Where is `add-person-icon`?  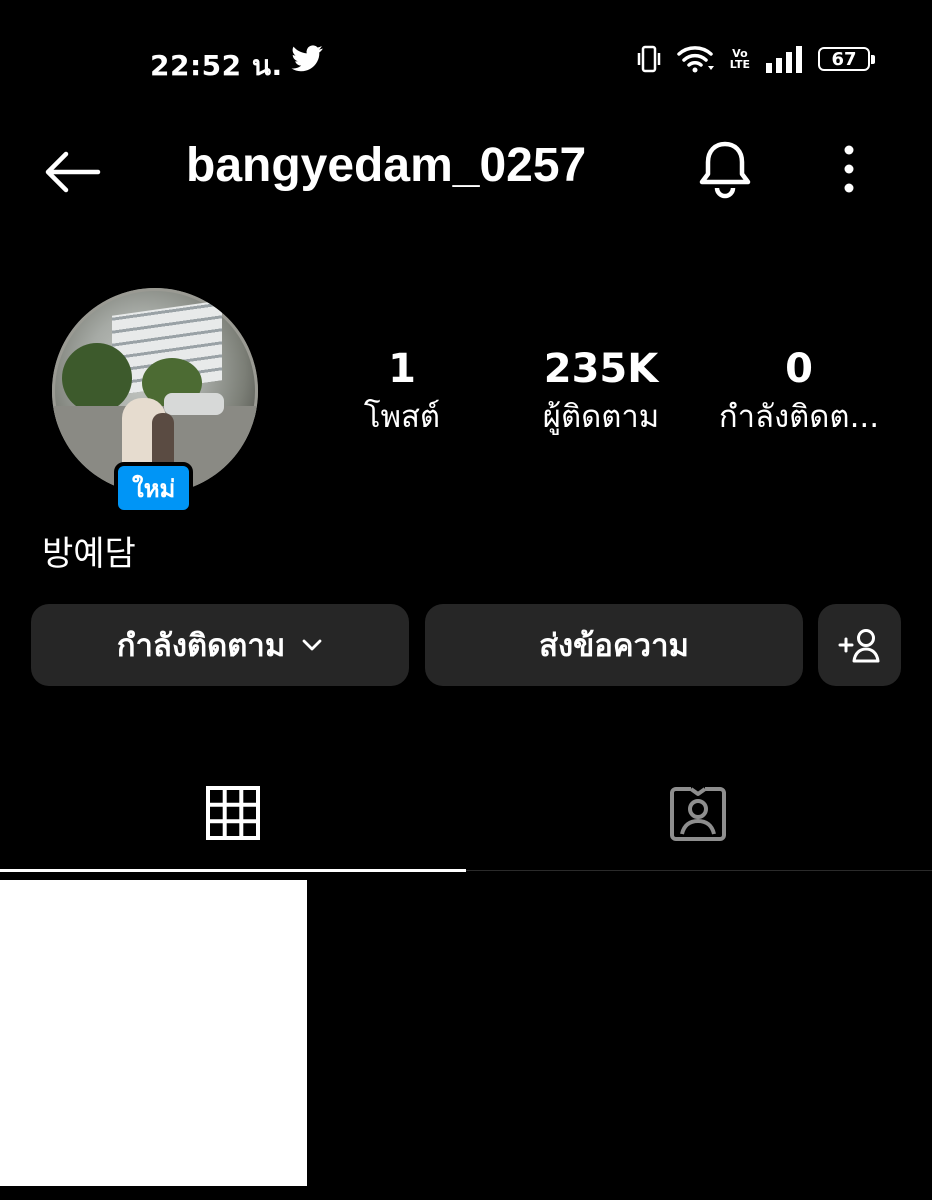
add-person-icon is located at coordinates (858, 646).